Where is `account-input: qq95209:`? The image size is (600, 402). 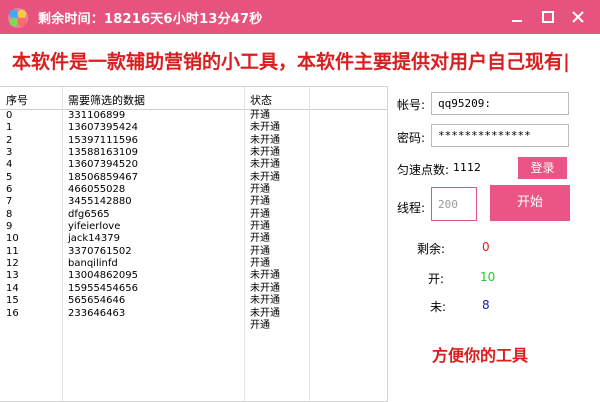 account-input: qq95209: is located at coordinates (500, 103).